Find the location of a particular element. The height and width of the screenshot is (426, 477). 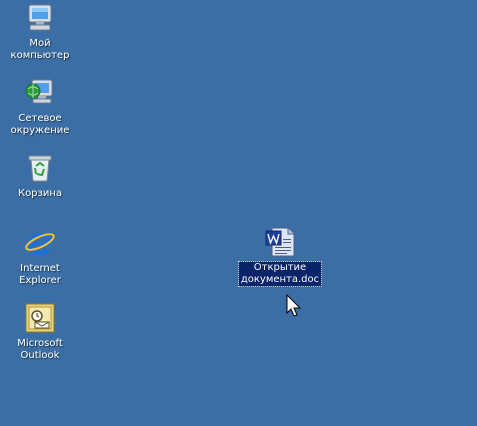

recycle-bin-icon is located at coordinates (40, 168).